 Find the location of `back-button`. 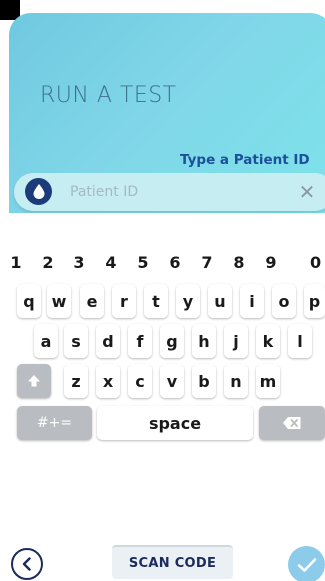

back-button is located at coordinates (27, 564).